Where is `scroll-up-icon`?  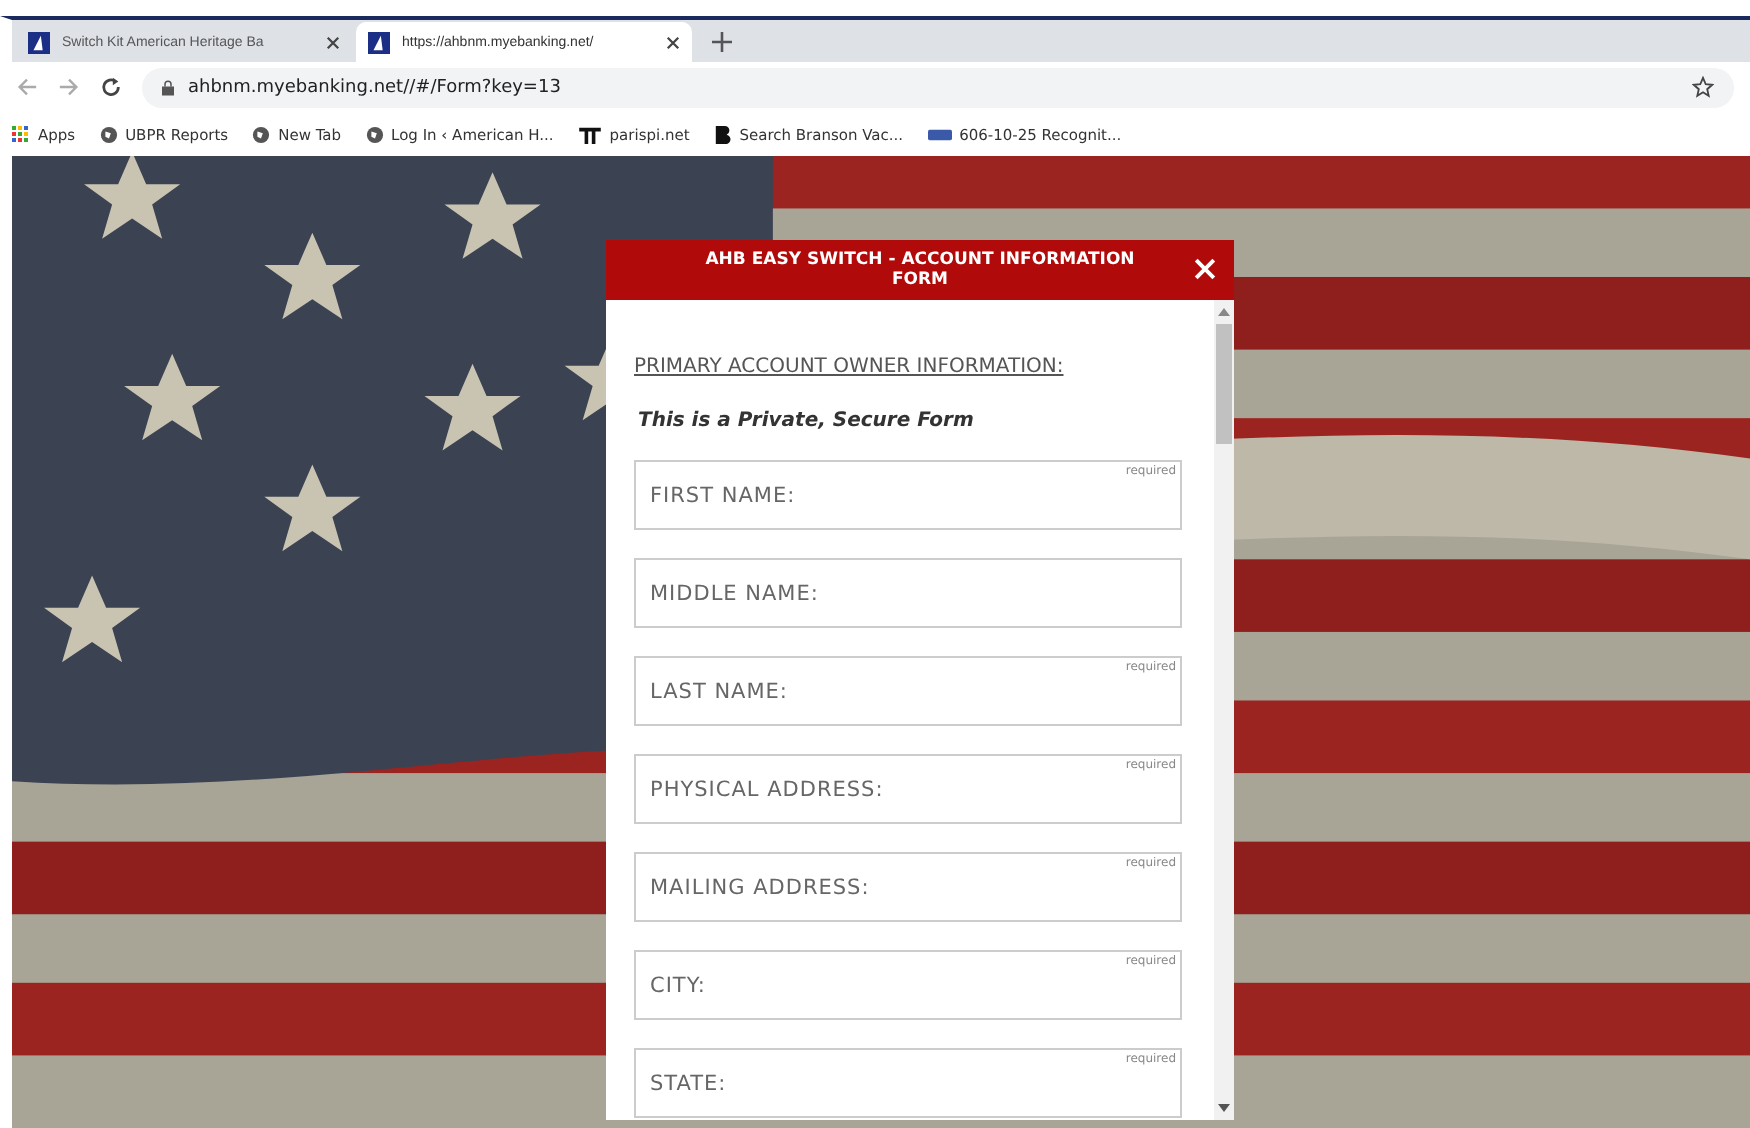
scroll-up-icon is located at coordinates (1224, 312).